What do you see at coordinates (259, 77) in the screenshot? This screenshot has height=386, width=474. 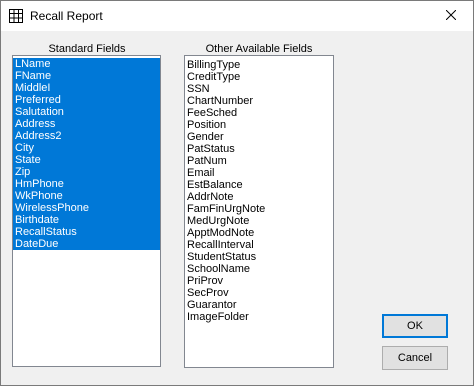 I see `list-item: CreditType` at bounding box center [259, 77].